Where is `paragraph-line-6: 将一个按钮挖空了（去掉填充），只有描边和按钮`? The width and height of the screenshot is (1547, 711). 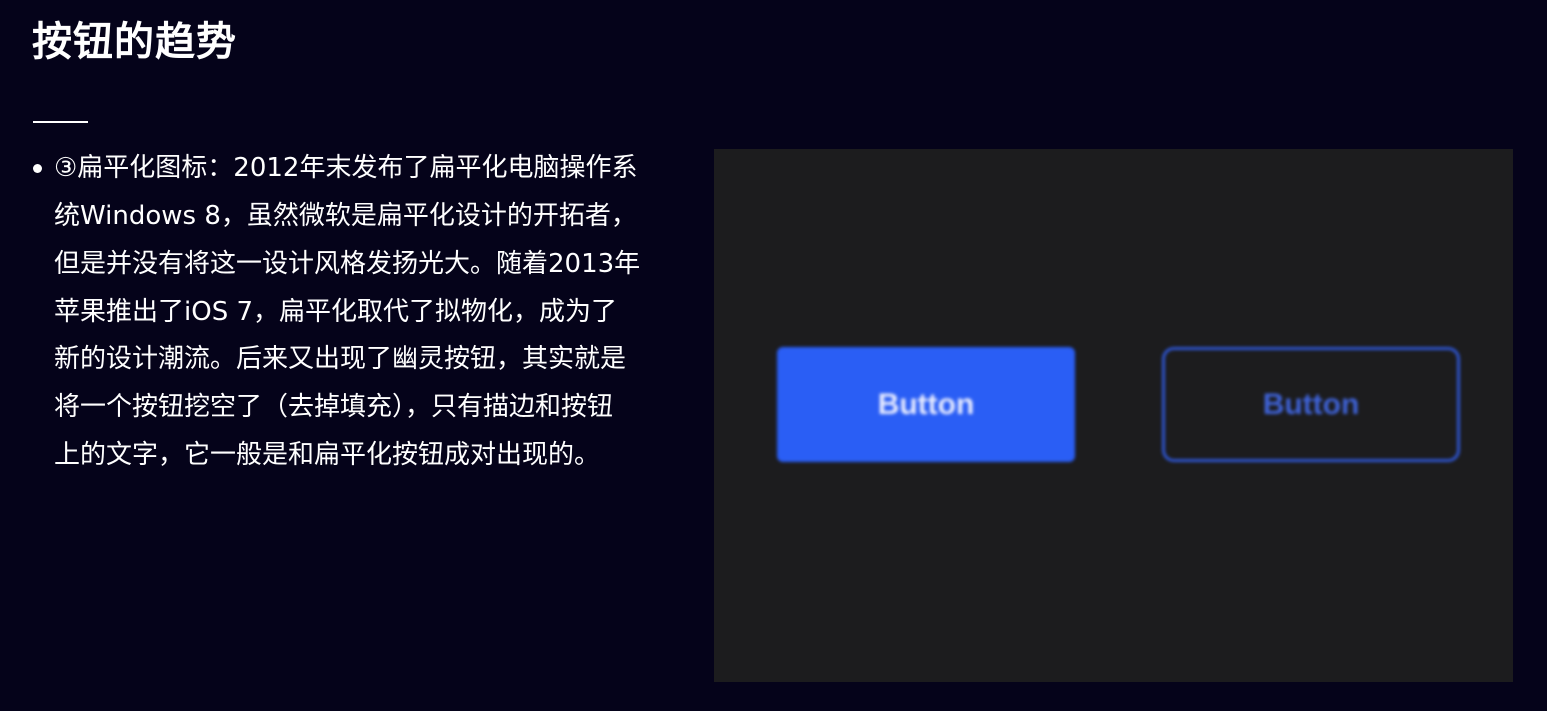 paragraph-line-6: 将一个按钮挖空了（去掉填充），只有描边和按钮 is located at coordinates (334, 407).